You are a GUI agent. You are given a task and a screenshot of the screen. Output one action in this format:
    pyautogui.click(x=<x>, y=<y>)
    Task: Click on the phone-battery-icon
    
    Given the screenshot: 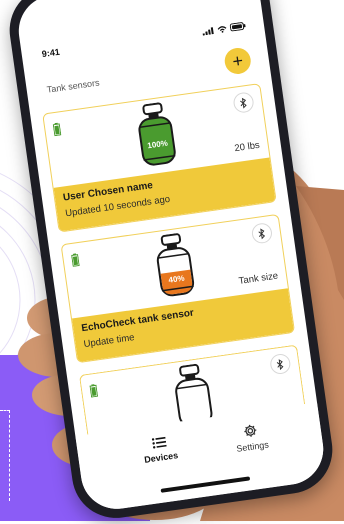 What is the action you would take?
    pyautogui.click(x=237, y=27)
    